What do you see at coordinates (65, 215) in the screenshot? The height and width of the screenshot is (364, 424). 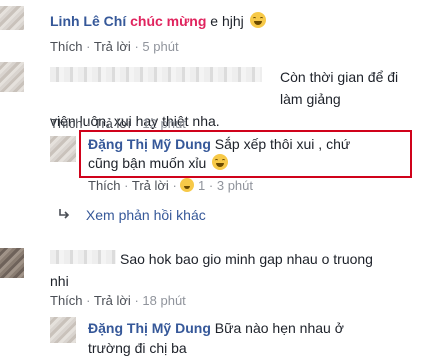 I see `reply-arrow-icon` at bounding box center [65, 215].